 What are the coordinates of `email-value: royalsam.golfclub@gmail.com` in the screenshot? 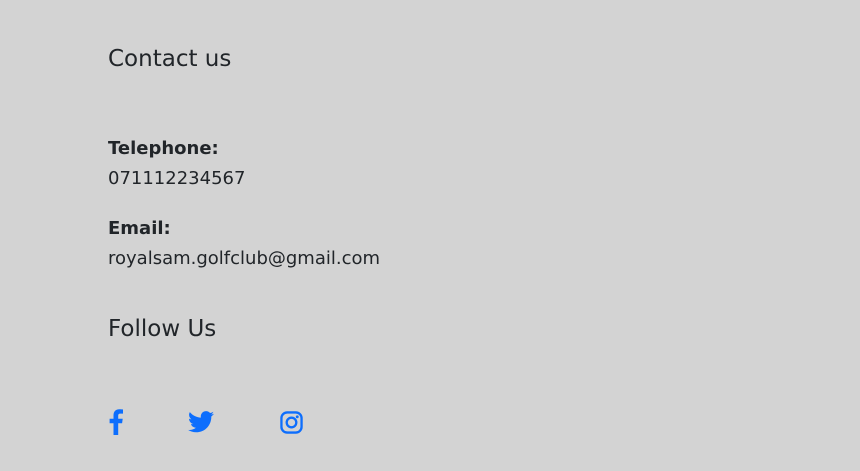 It's located at (244, 258).